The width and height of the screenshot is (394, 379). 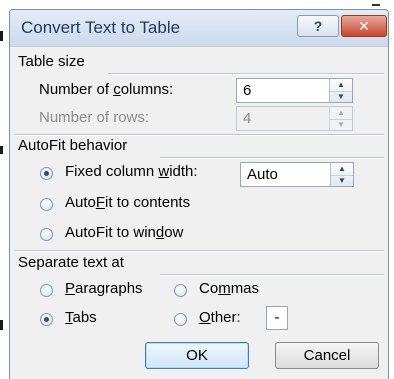 I want to click on autofit-contents-label: AutoFit to contents, so click(x=127, y=202).